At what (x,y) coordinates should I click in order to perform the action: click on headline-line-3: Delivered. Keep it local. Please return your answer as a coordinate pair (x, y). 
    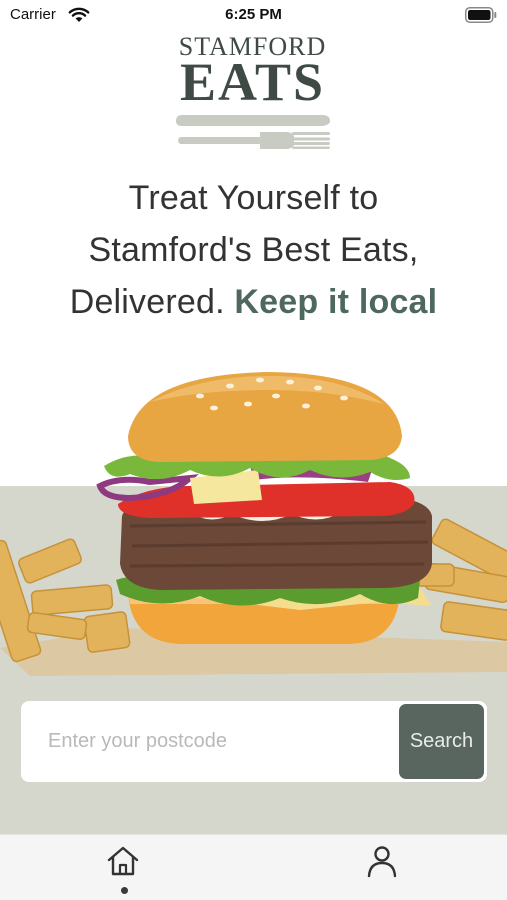
    Looking at the image, I should click on (253, 302).